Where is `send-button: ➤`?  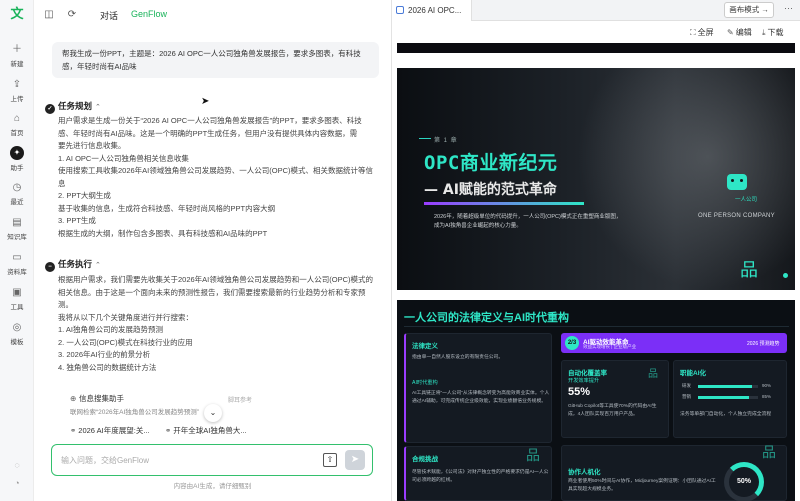 send-button: ➤ is located at coordinates (355, 460).